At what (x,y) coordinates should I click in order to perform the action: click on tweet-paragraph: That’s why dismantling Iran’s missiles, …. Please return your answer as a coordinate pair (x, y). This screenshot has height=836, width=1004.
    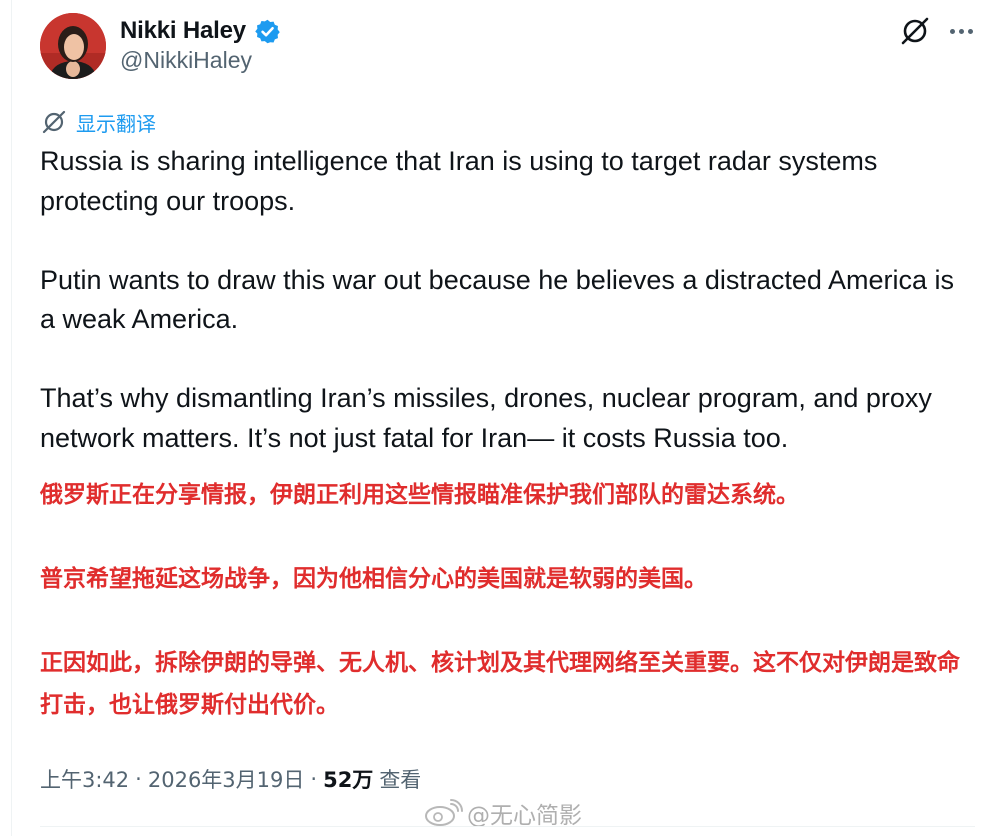
    Looking at the image, I should click on (486, 418).